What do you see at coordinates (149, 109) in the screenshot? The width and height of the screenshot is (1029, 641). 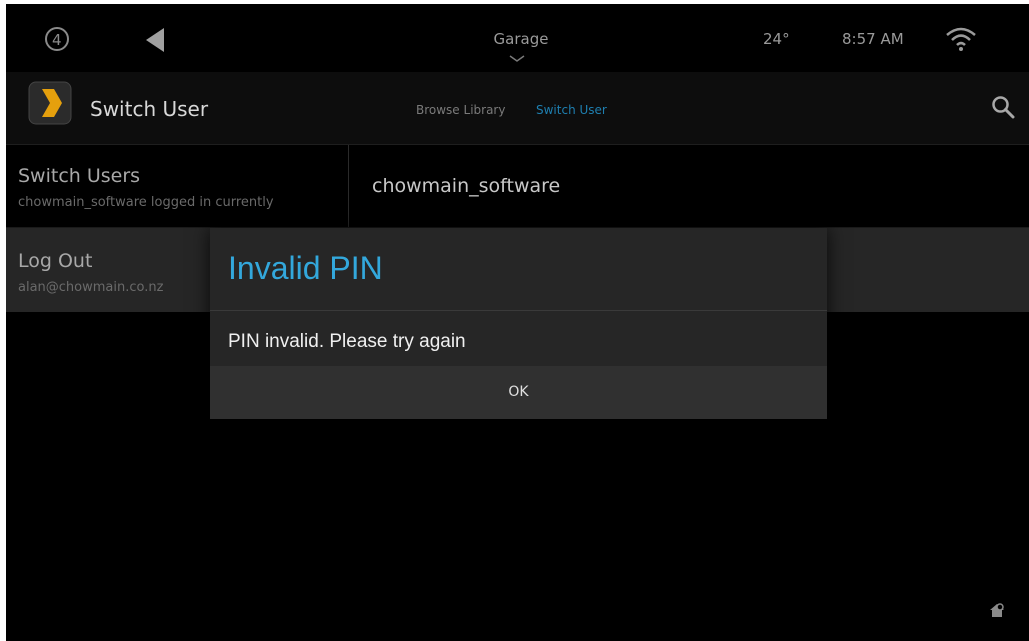 I see `page-title: Switch User` at bounding box center [149, 109].